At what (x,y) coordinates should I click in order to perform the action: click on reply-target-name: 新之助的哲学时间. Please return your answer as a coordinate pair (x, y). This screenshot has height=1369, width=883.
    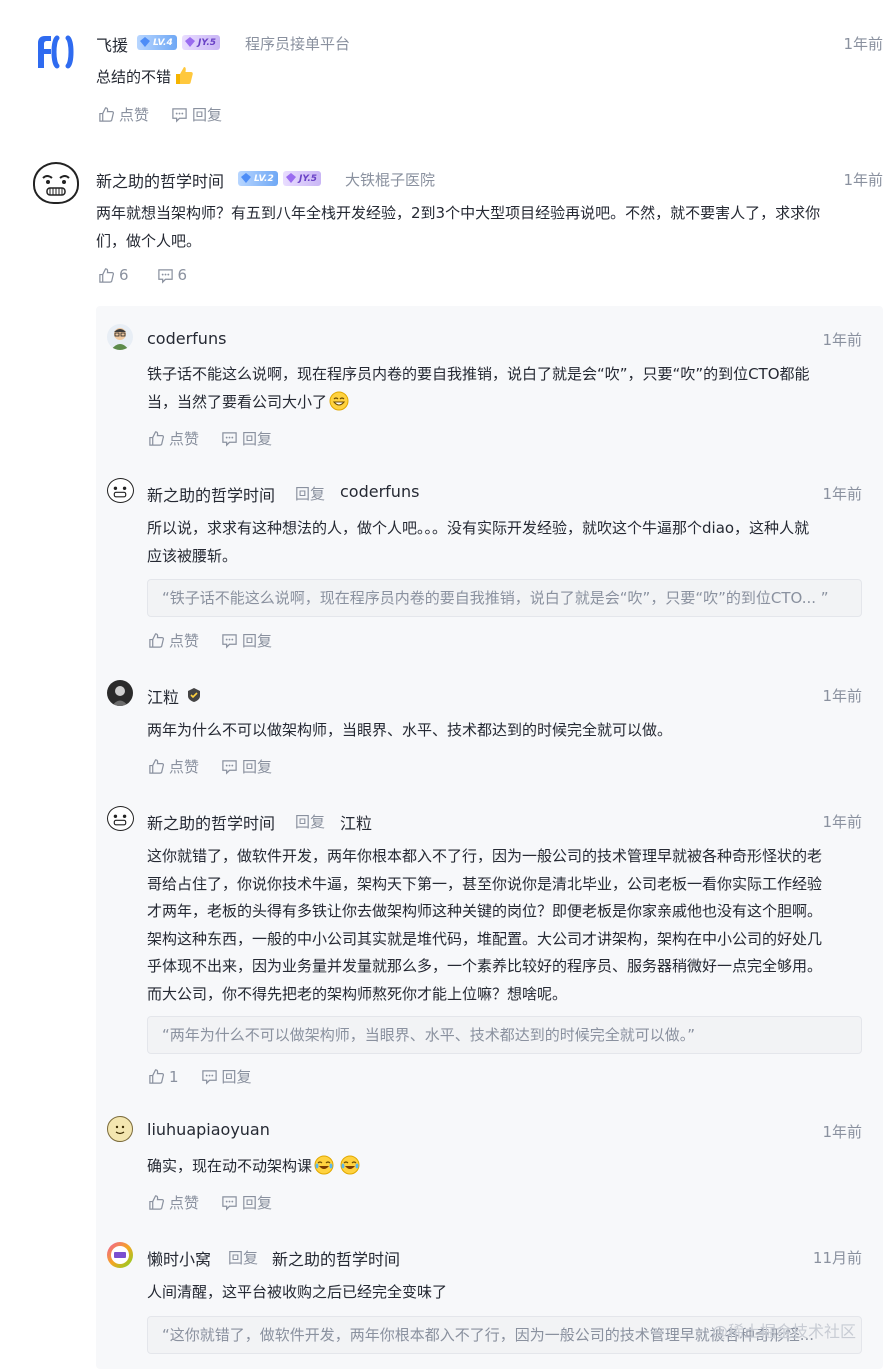
    Looking at the image, I should click on (336, 1258).